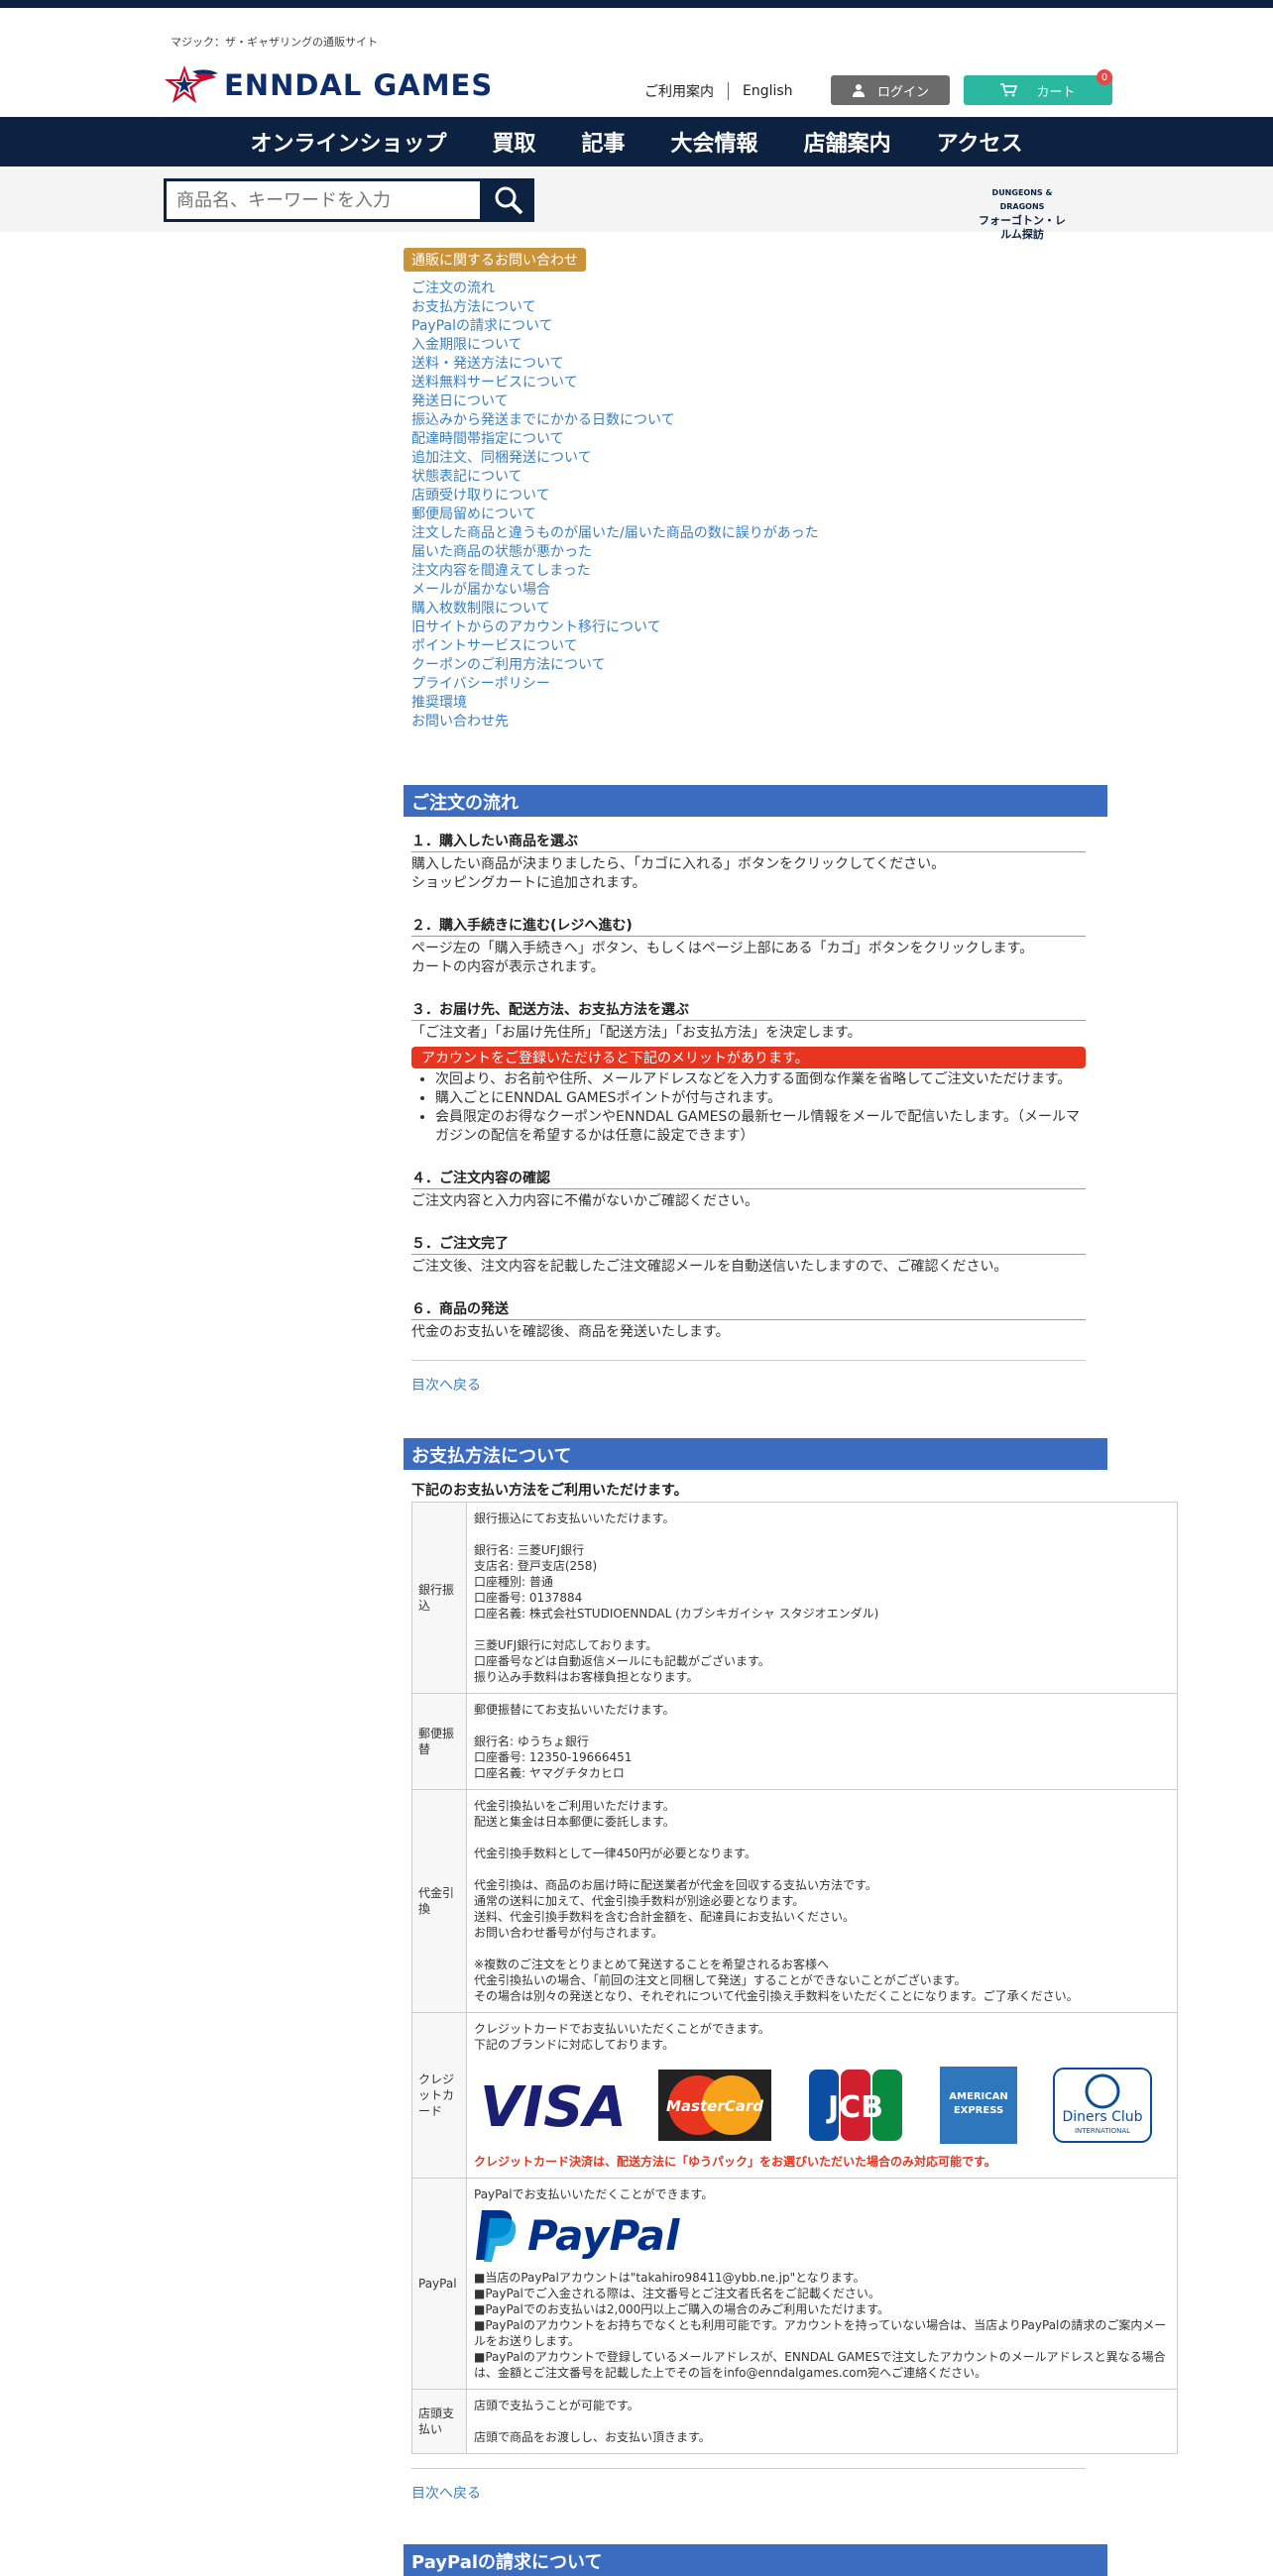  What do you see at coordinates (794, 439) in the screenshot?
I see `toc-link: 配達時間帯指定について` at bounding box center [794, 439].